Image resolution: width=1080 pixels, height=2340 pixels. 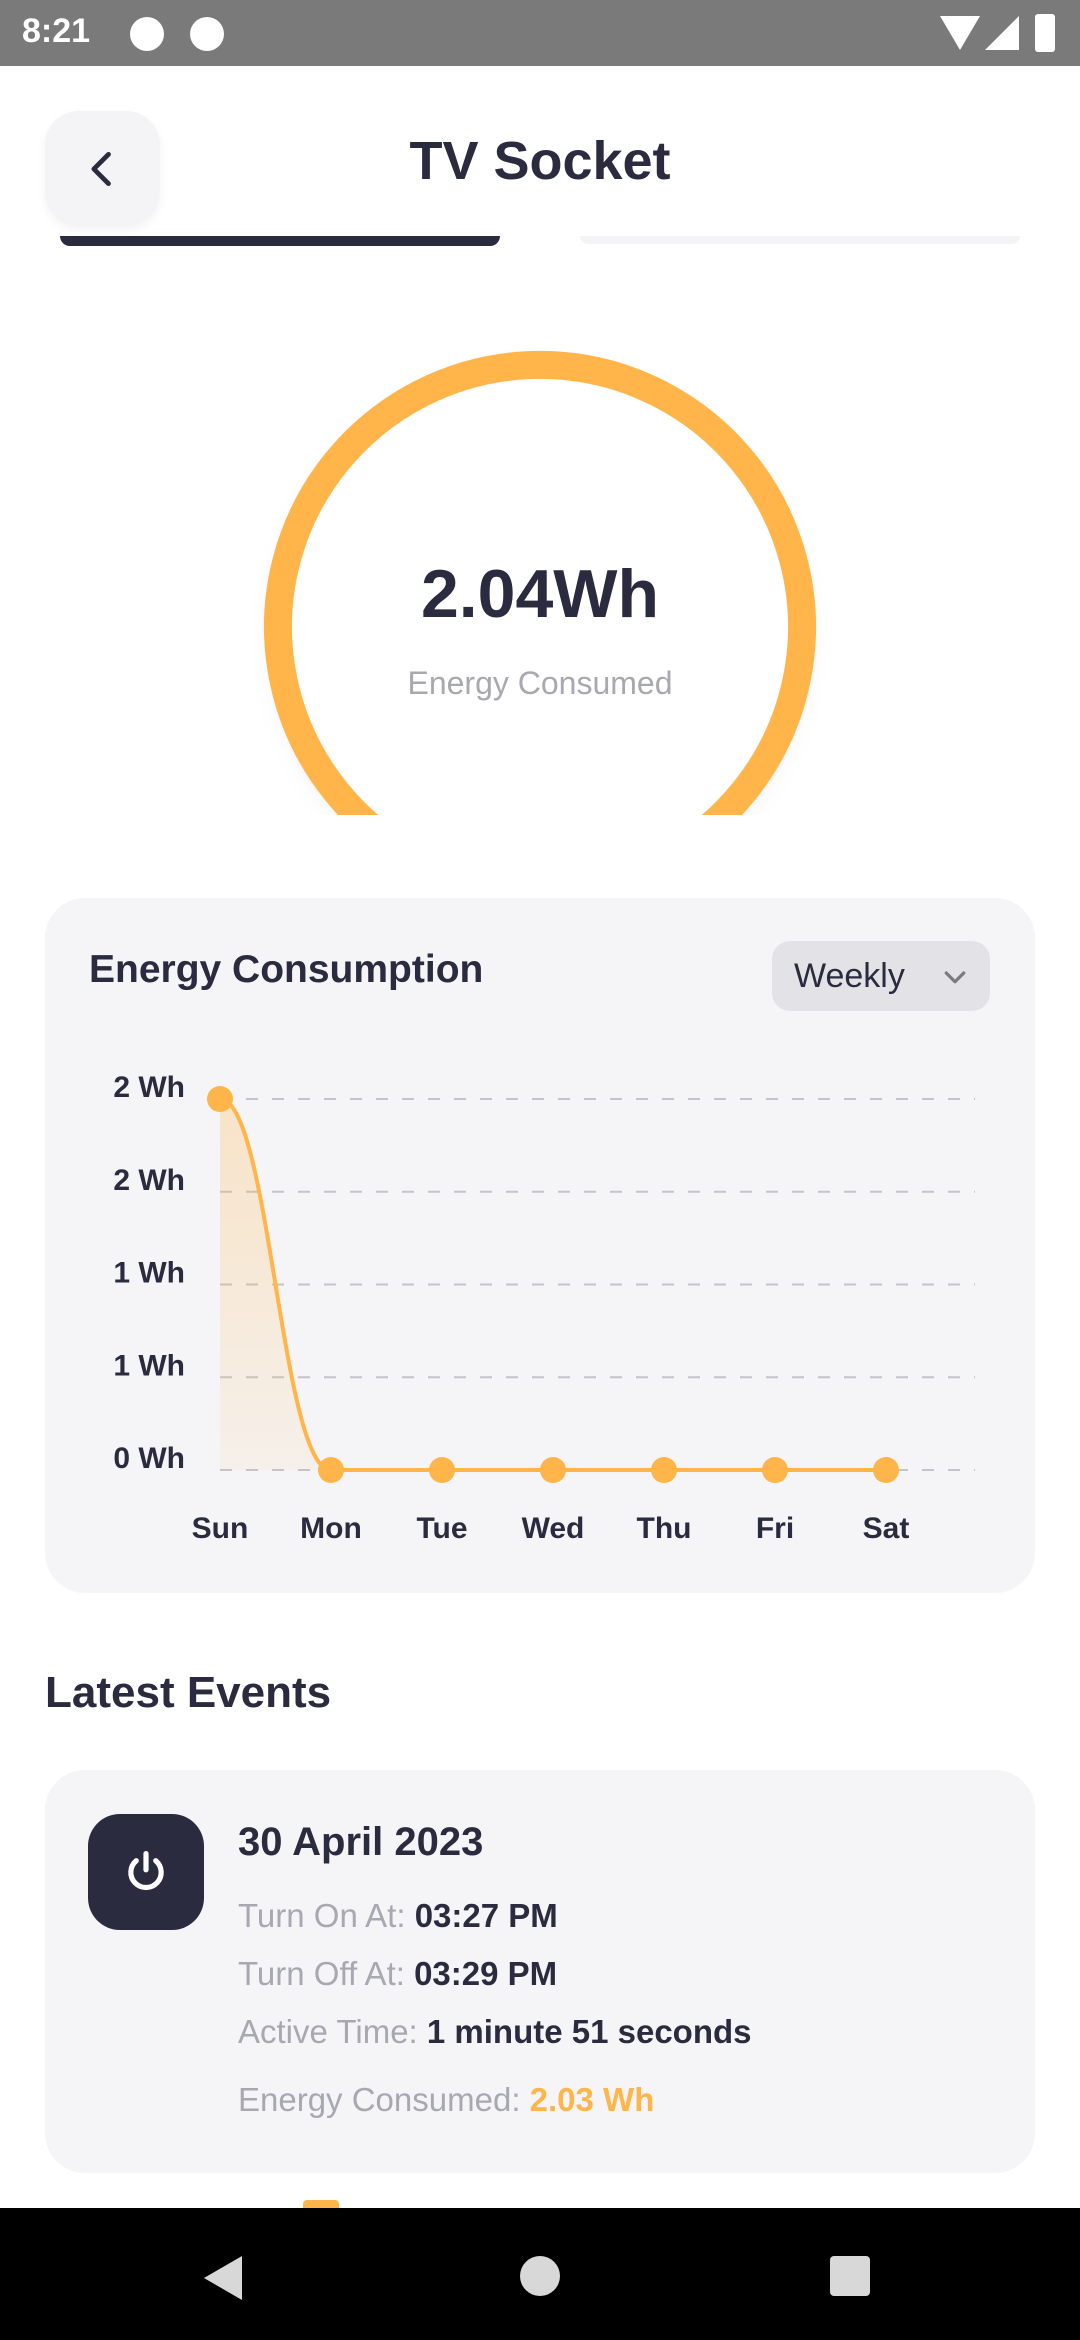 I want to click on energy-consumed-value: 2.03 Wh, so click(x=592, y=2099).